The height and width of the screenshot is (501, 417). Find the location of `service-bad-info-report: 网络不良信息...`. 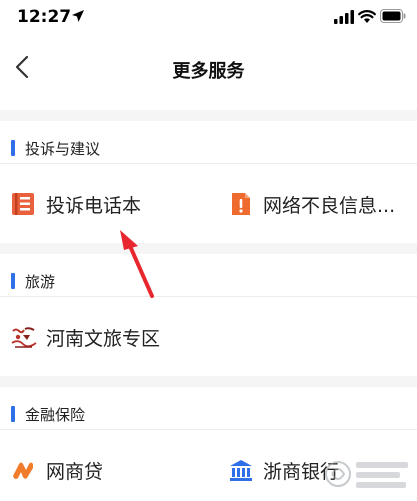

service-bad-info-report: 网络不良信息... is located at coordinates (316, 204).